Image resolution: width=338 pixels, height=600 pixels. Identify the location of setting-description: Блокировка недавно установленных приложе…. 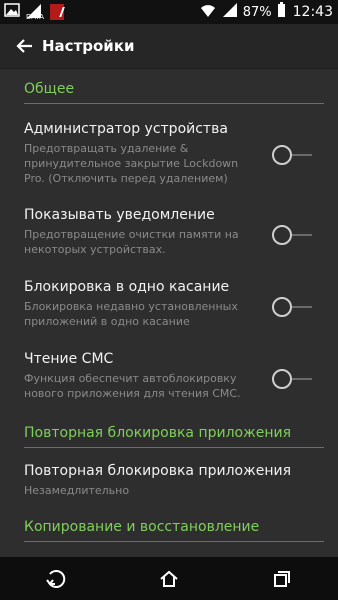
(131, 314).